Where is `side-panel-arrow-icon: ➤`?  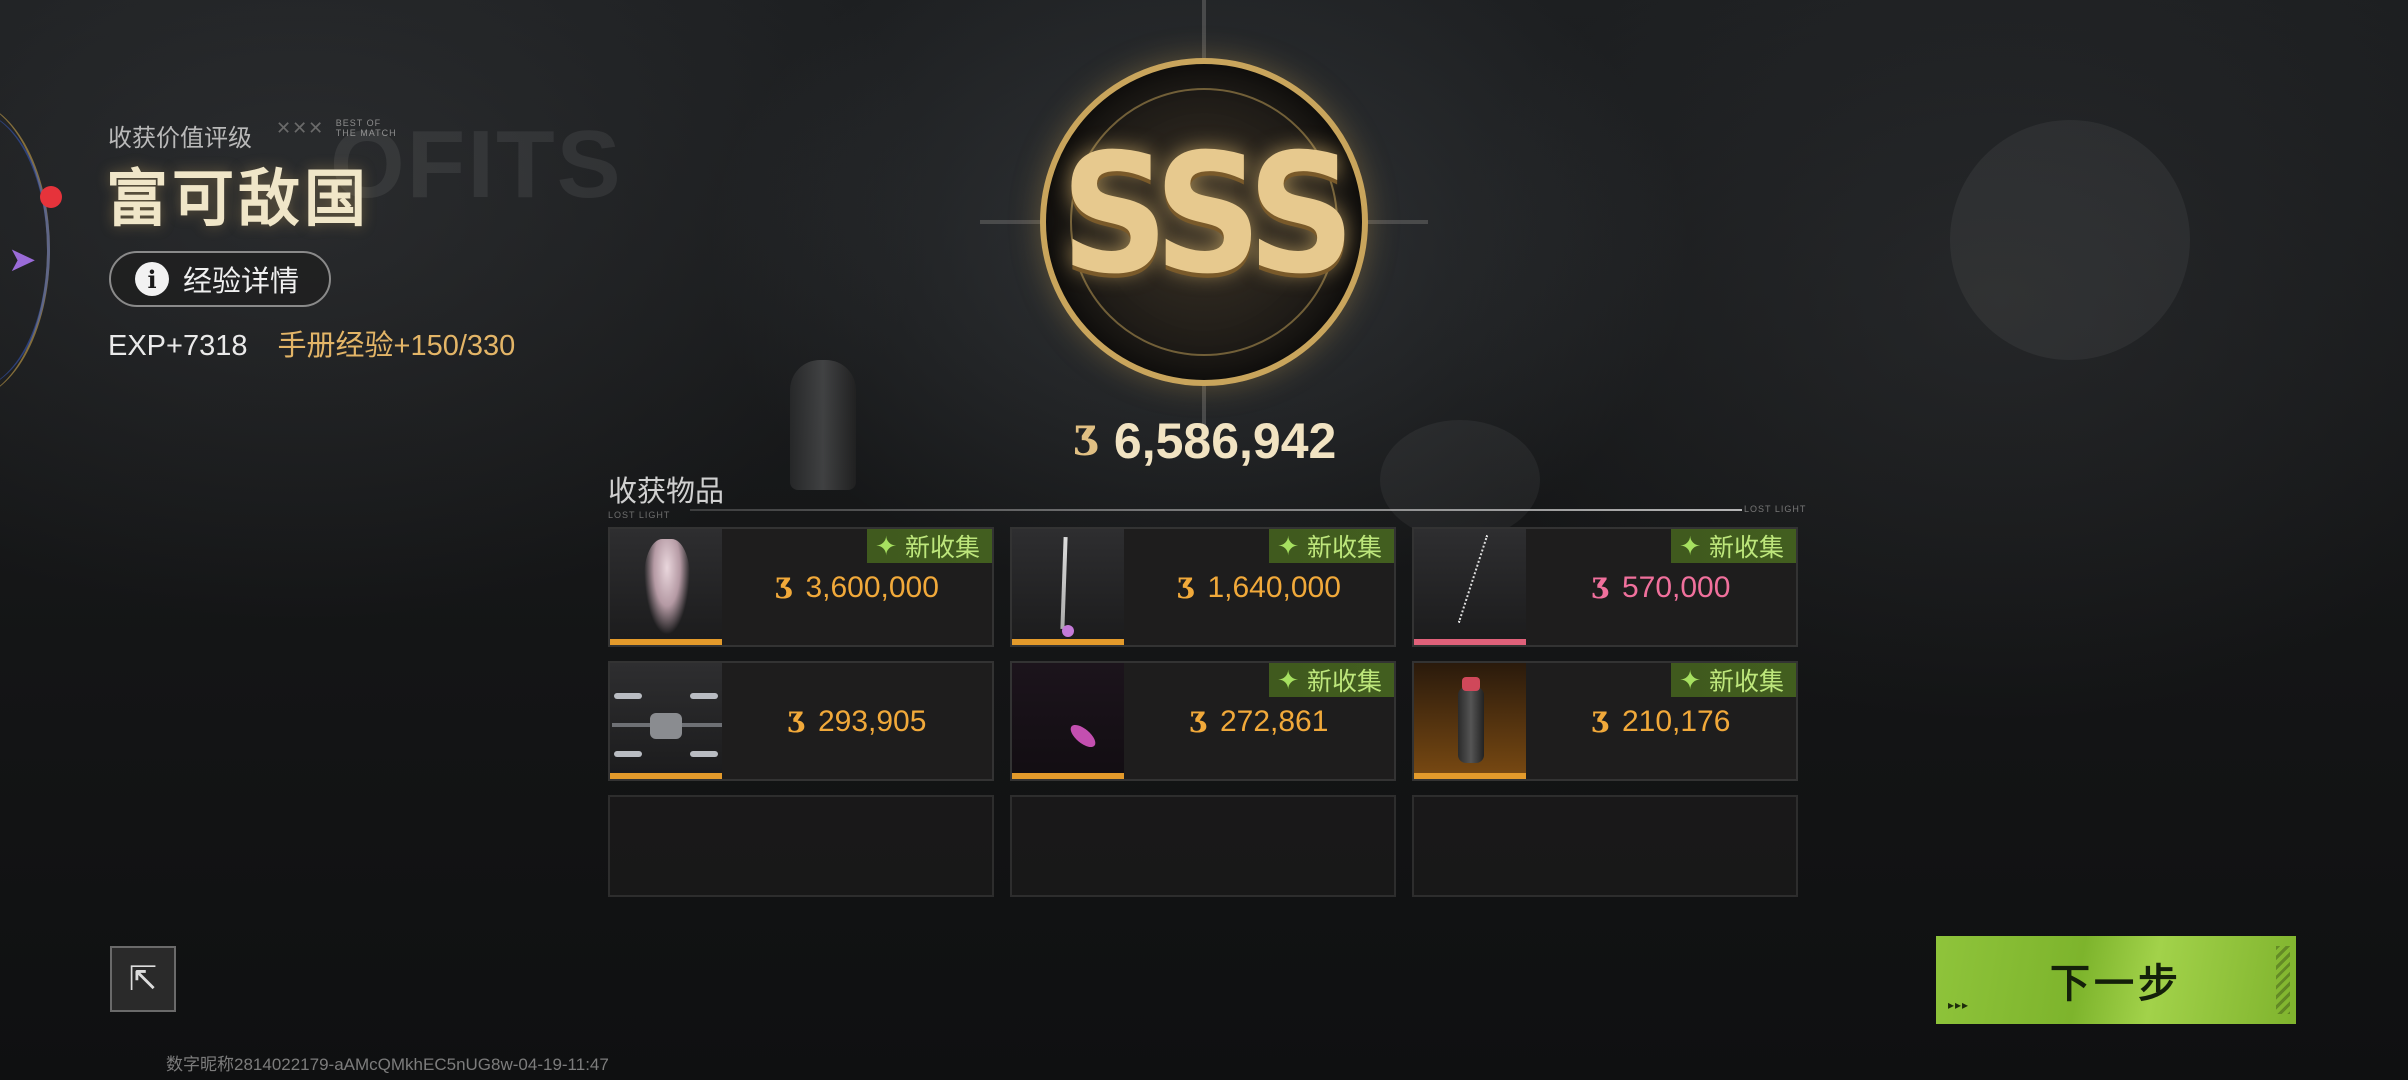
side-panel-arrow-icon: ➤ is located at coordinates (22, 260).